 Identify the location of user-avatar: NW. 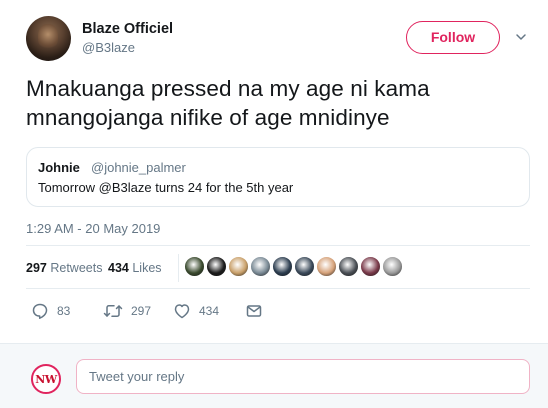
(46, 379).